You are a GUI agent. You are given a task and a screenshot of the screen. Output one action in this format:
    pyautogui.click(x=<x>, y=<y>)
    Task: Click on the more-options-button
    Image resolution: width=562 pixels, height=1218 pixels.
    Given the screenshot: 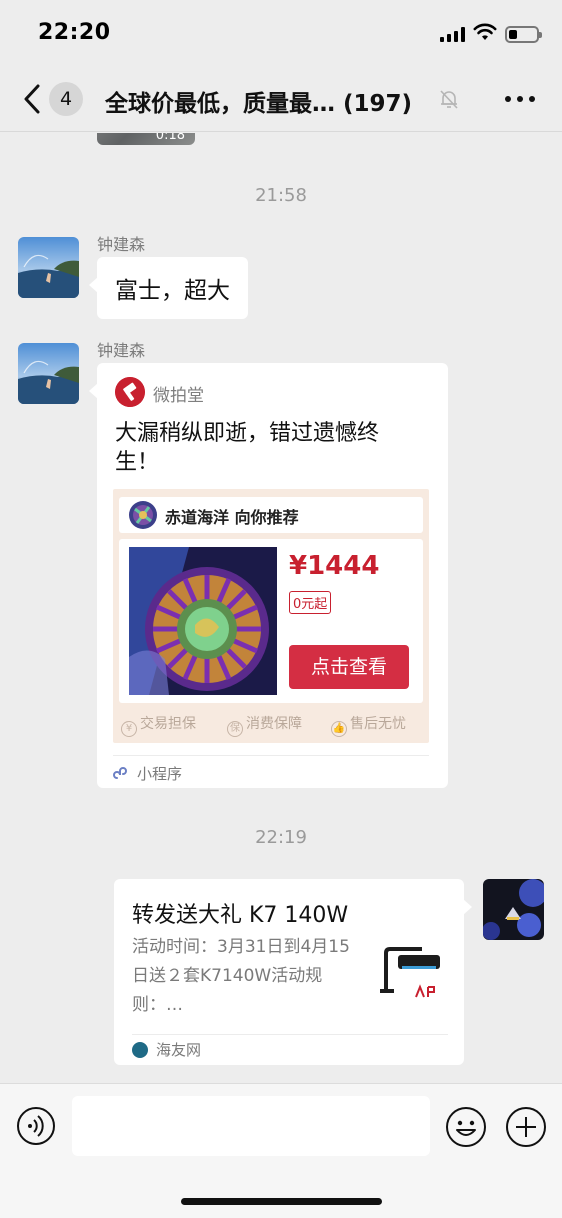 What is the action you would take?
    pyautogui.click(x=520, y=100)
    